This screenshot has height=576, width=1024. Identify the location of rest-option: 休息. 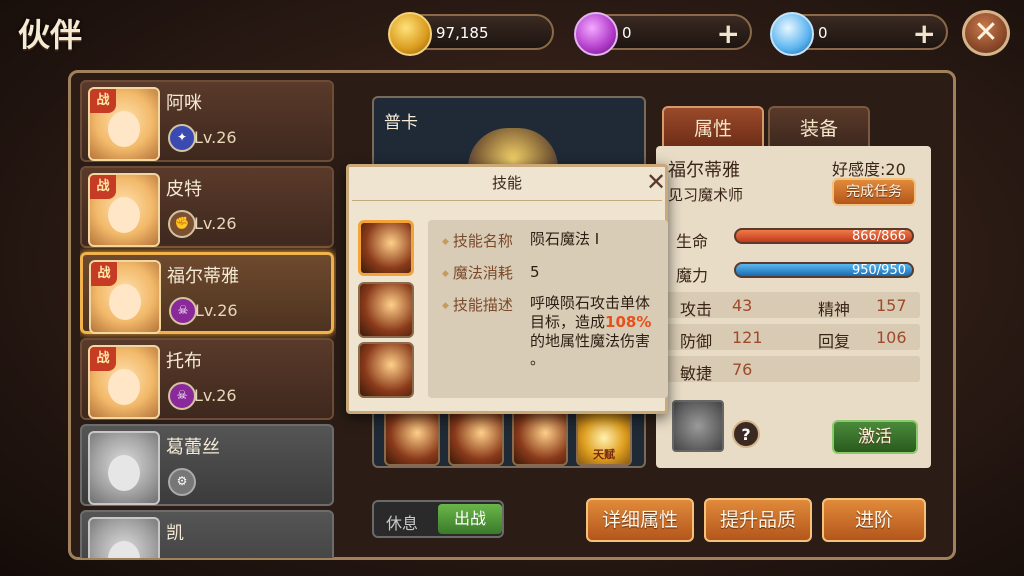
(402, 522).